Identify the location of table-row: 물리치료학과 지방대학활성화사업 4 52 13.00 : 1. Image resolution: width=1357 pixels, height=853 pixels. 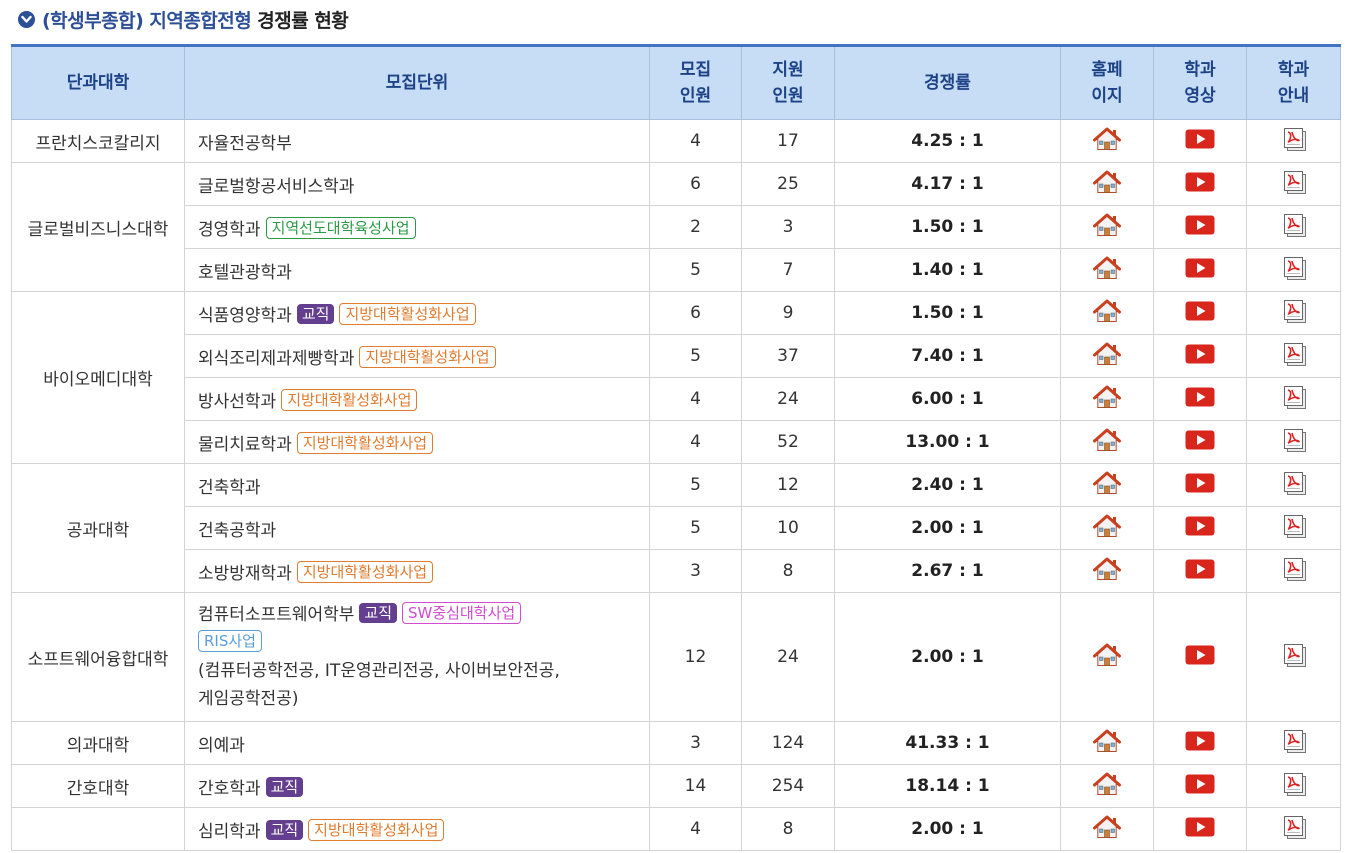
(676, 442).